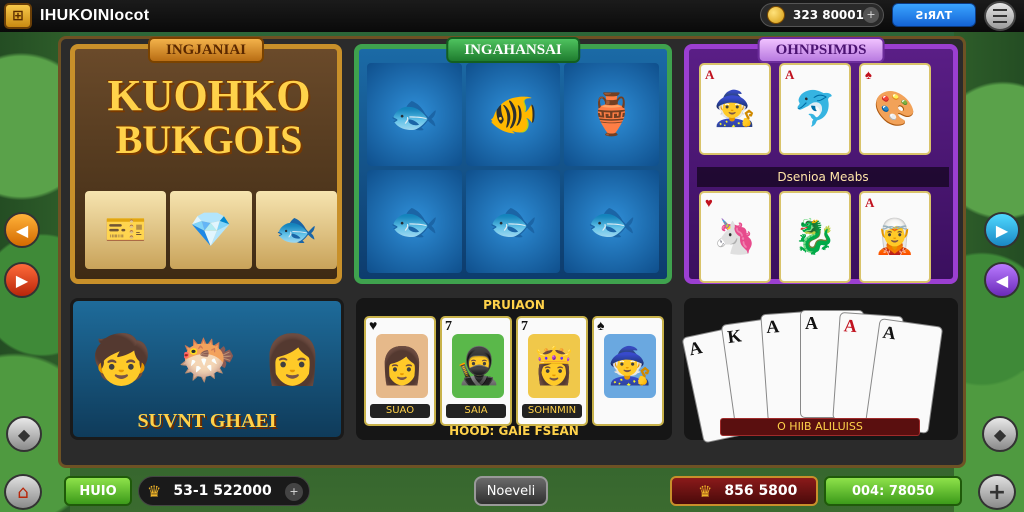 The height and width of the screenshot is (512, 1024). What do you see at coordinates (821, 50) in the screenshot?
I see `panel-tab-right: OHNPSIMDS` at bounding box center [821, 50].